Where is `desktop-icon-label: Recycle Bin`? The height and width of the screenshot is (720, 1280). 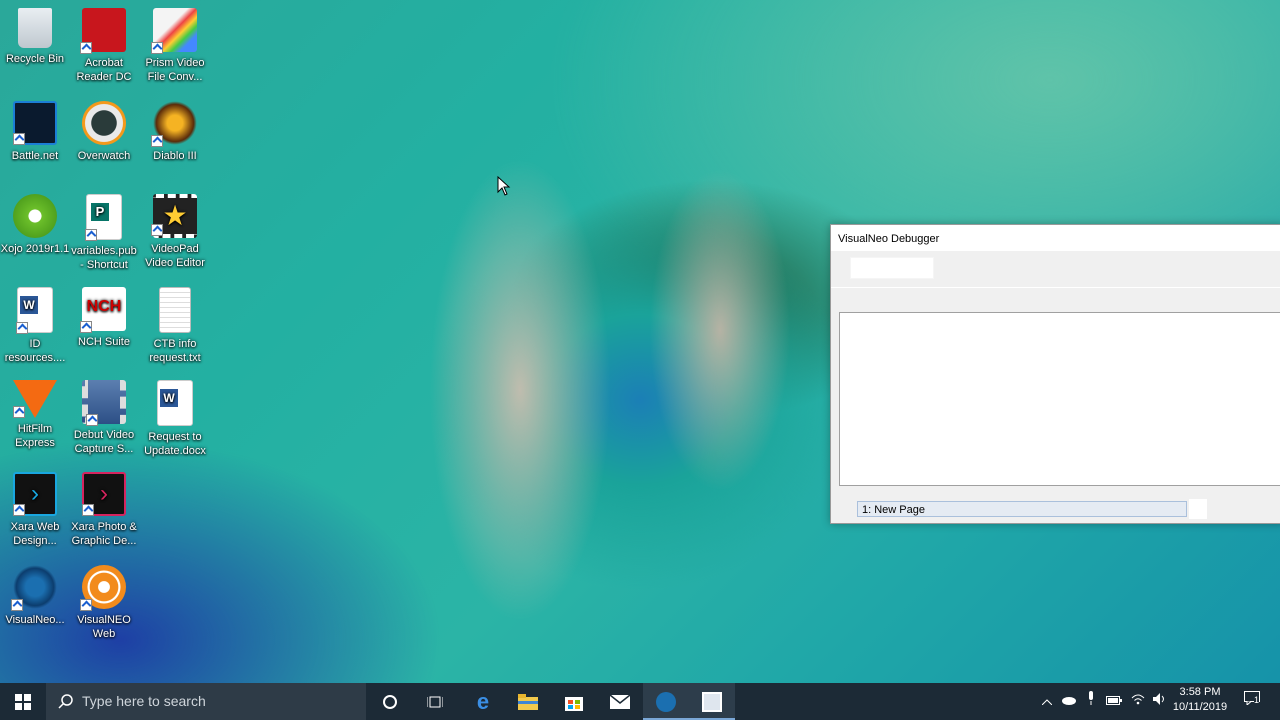
desktop-icon-label: Recycle Bin is located at coordinates (35, 59).